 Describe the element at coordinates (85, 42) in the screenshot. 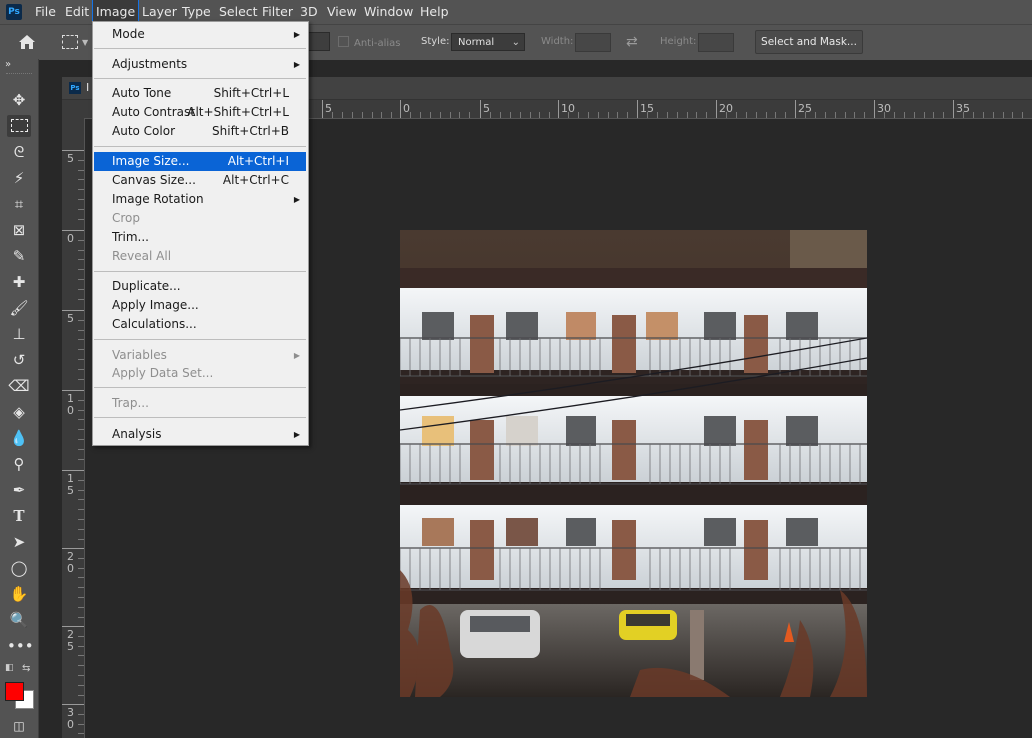

I see `chevron-down-icon: ▼` at that location.